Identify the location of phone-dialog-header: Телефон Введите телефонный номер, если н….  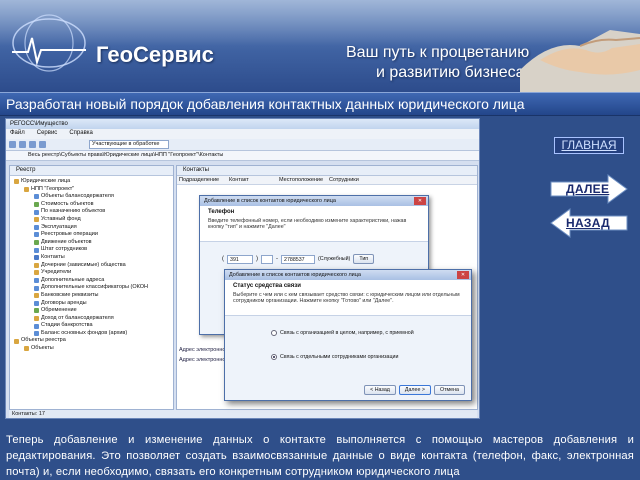
(314, 224).